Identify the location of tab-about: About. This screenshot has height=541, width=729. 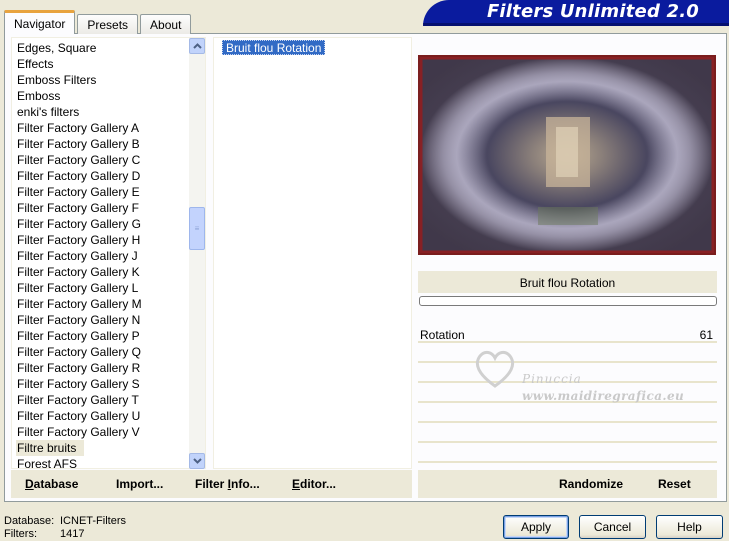
(166, 24).